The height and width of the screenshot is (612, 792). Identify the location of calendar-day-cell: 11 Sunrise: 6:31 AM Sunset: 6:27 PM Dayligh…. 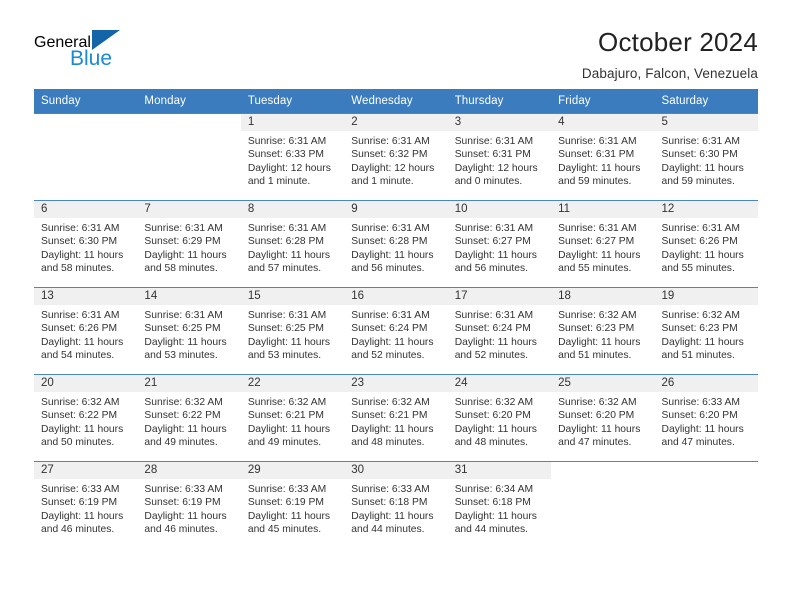
(603, 244).